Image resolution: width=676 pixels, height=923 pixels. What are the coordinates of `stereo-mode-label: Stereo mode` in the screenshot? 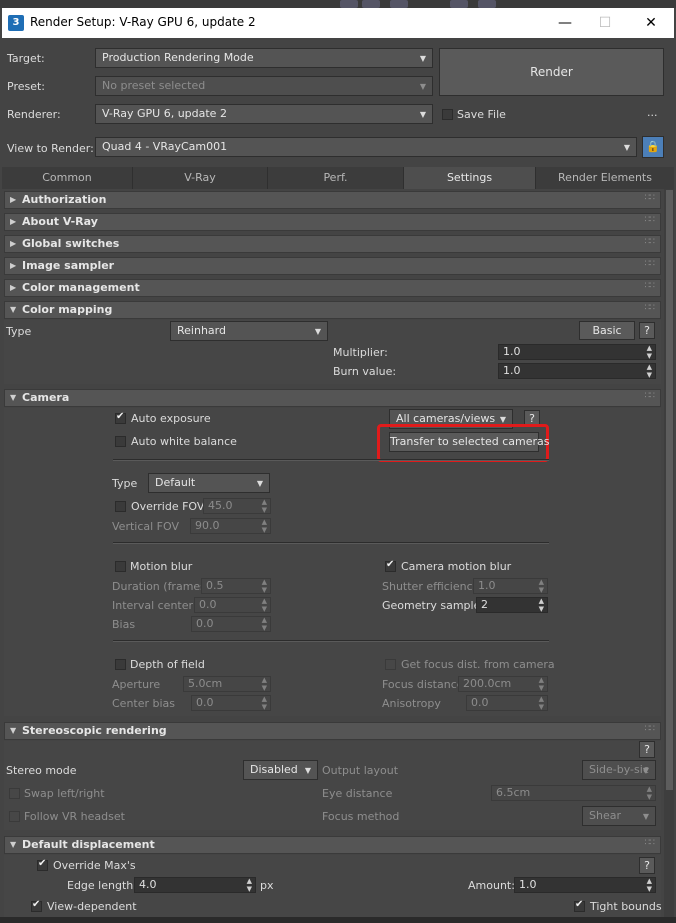 It's located at (41, 770).